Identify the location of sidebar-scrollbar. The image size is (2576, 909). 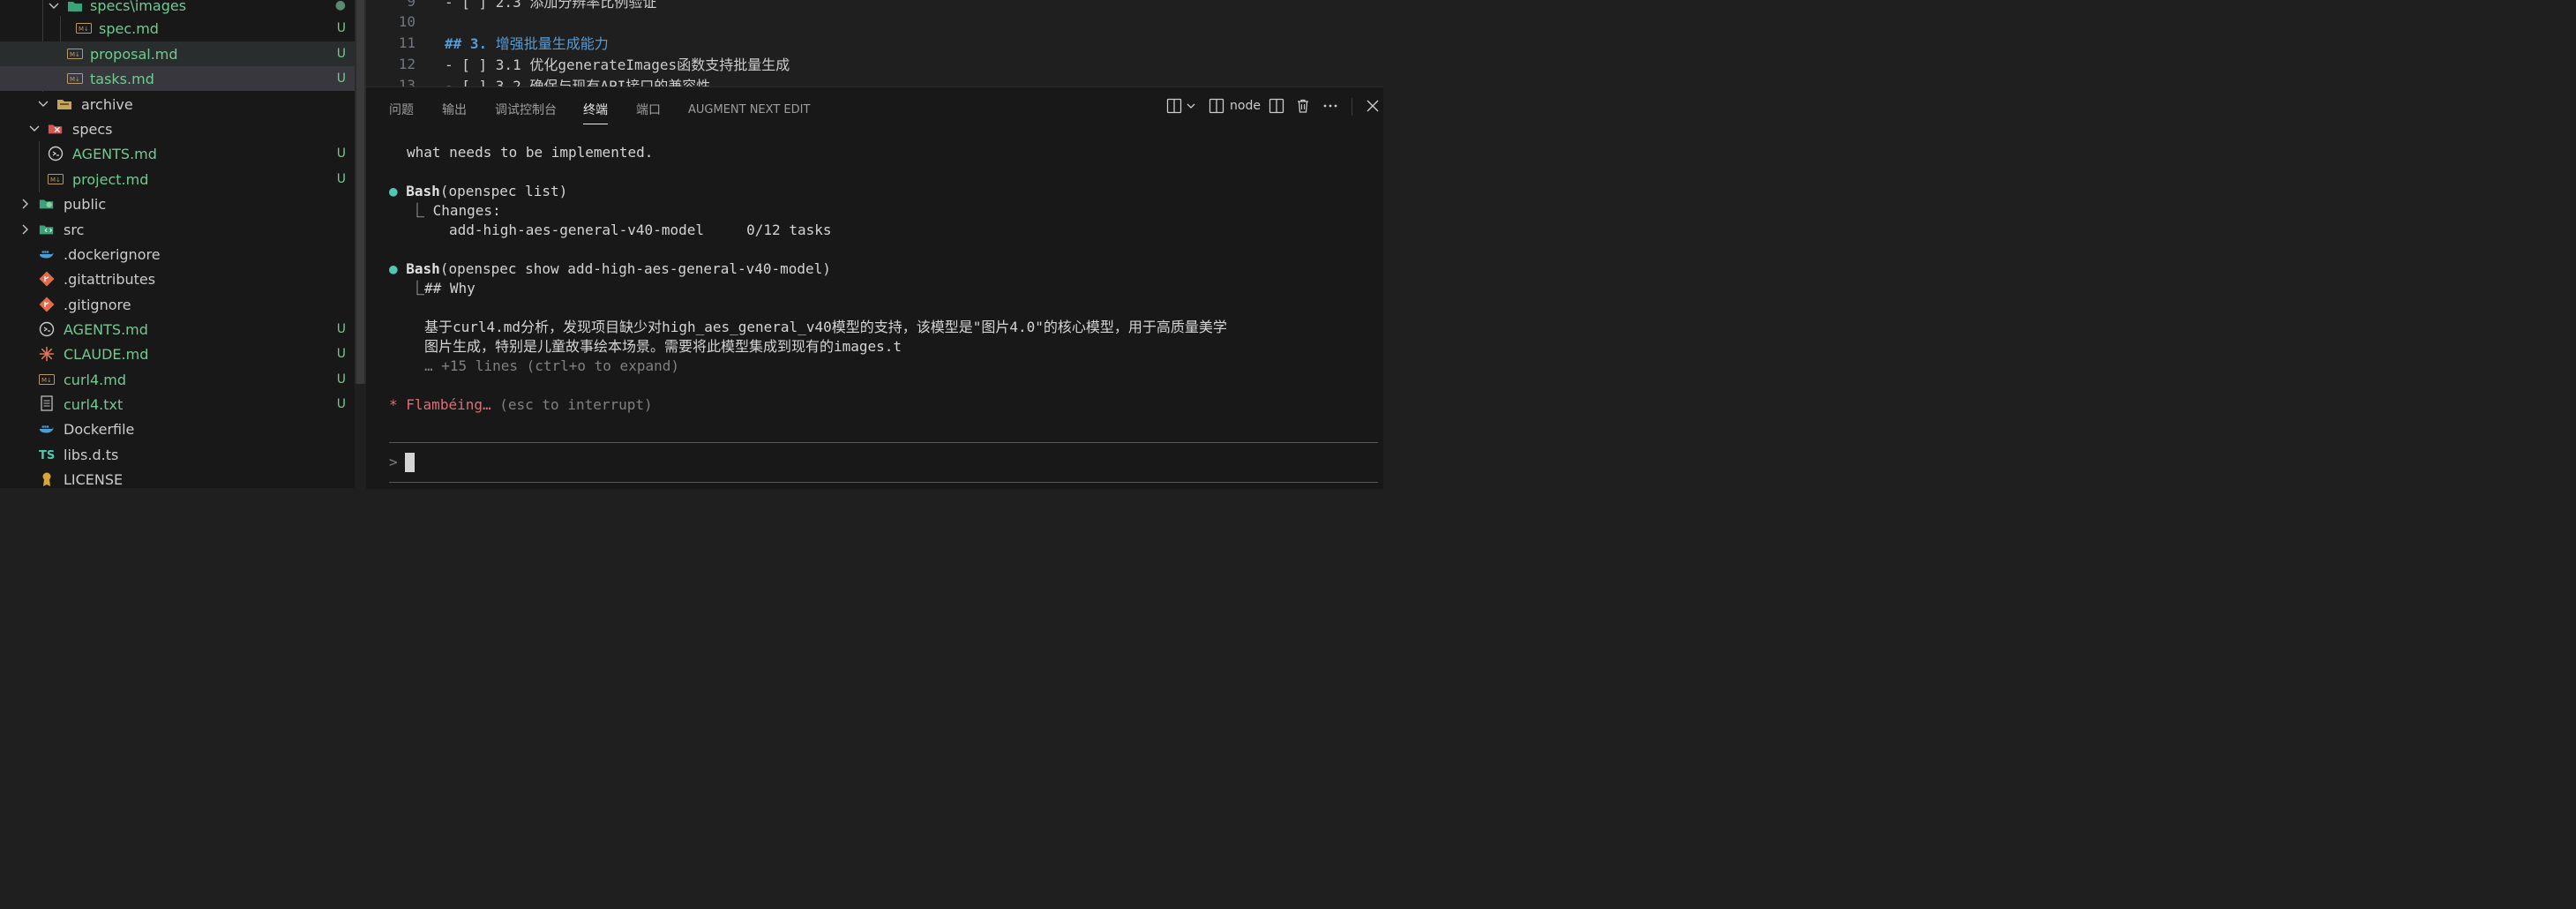
(361, 192).